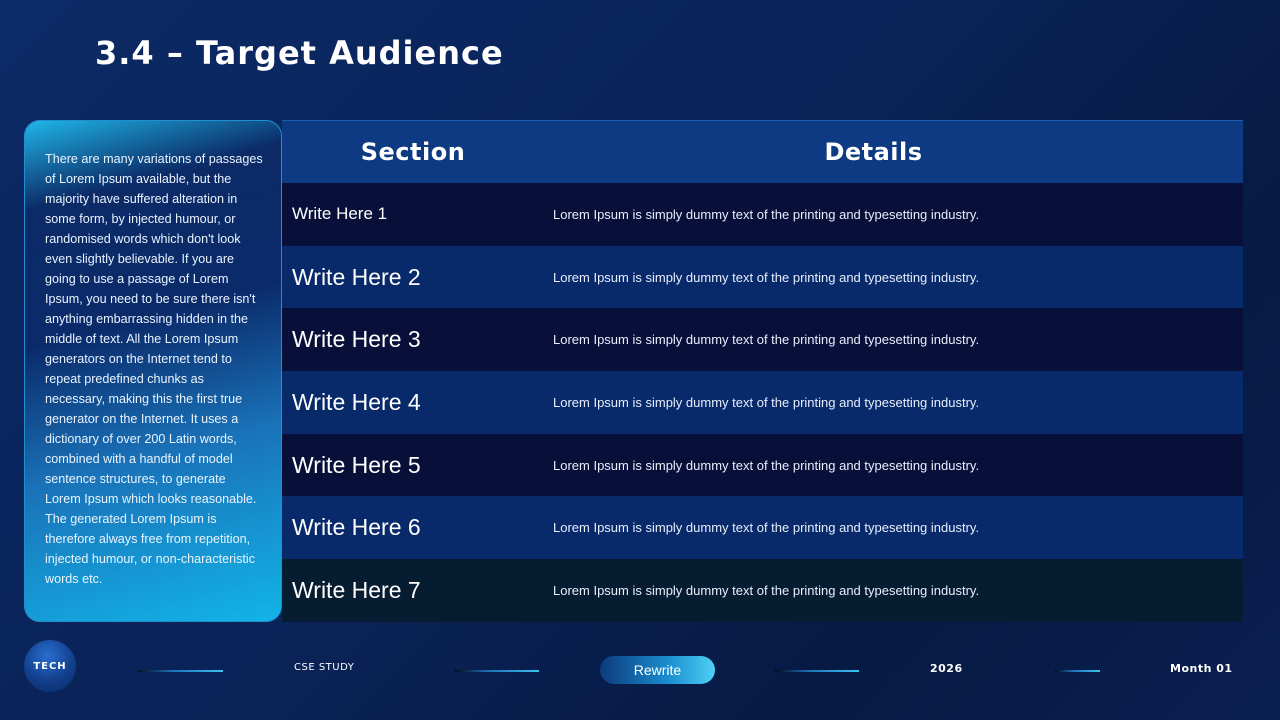 The image size is (1280, 720). What do you see at coordinates (299, 53) in the screenshot?
I see `slide-title: 3.4 – Target Audience` at bounding box center [299, 53].